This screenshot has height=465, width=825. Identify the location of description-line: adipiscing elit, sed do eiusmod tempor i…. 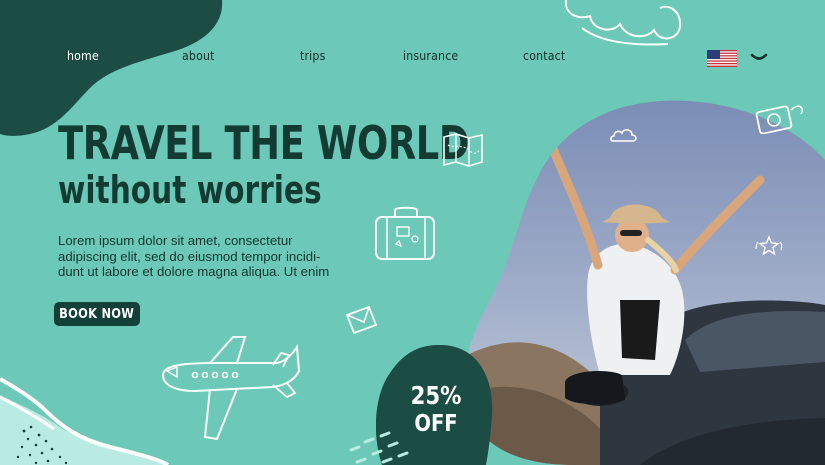
(189, 256).